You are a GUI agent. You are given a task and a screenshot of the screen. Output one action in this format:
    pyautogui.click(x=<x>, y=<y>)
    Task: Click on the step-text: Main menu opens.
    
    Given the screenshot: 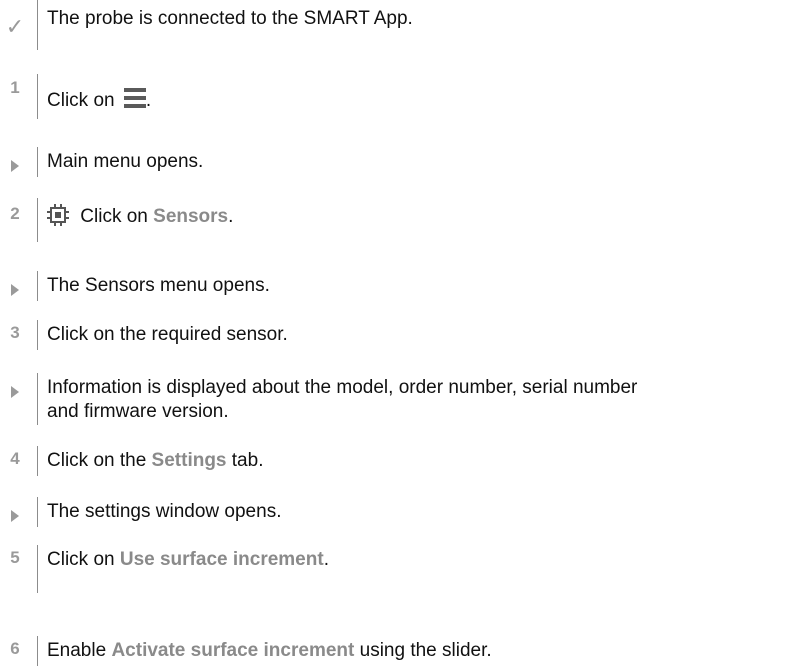 What is the action you would take?
    pyautogui.click(x=125, y=161)
    